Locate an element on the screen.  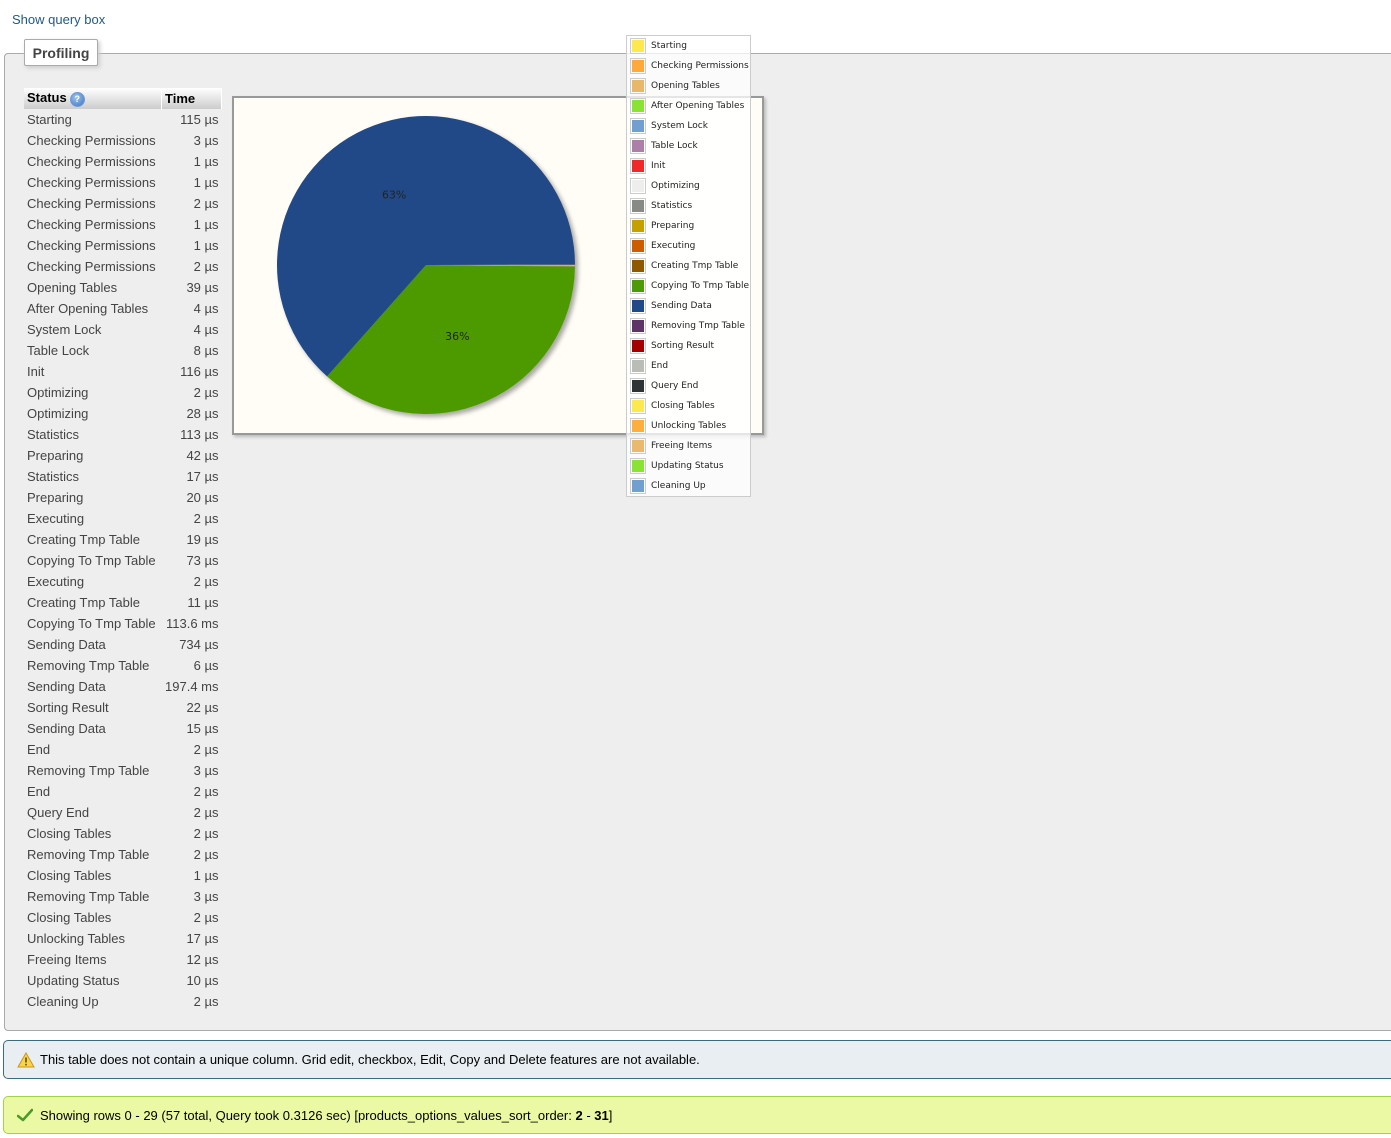
row-status: Opening Tables is located at coordinates (72, 287).